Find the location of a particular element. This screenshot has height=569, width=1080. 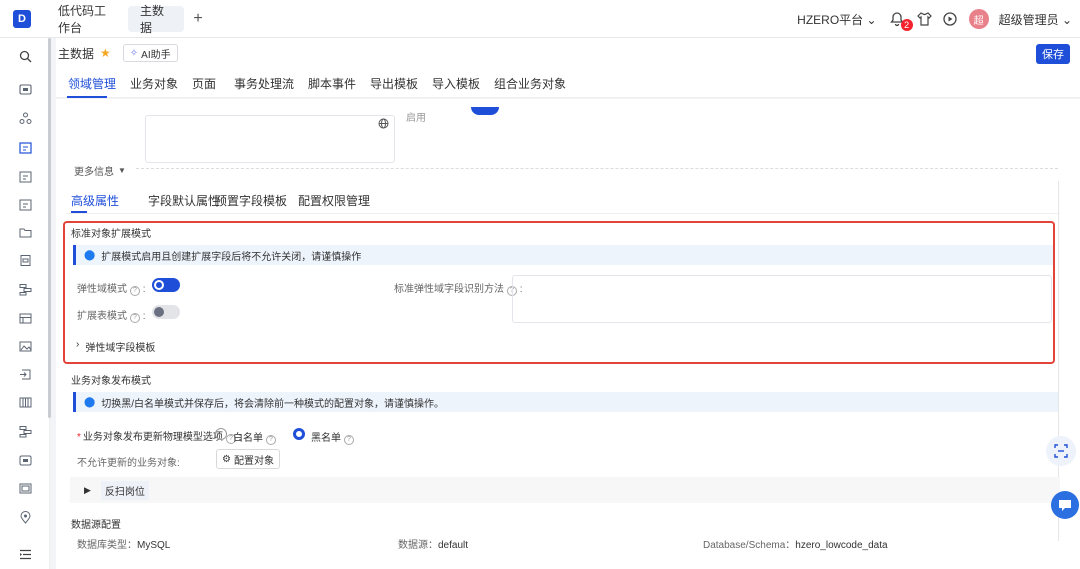

datasource-field: 数据源：default is located at coordinates (433, 543).